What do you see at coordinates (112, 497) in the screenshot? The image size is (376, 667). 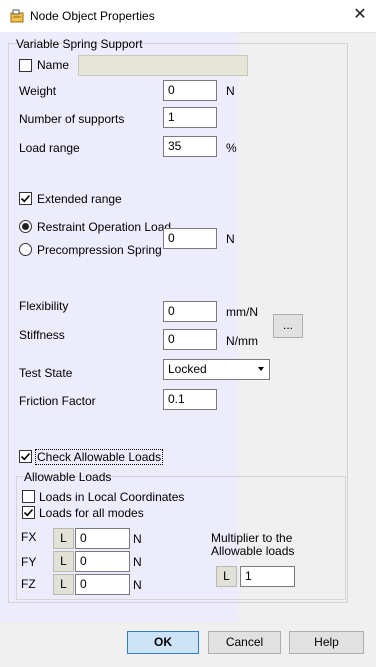 I see `local-coordinates-label: Loads in Local Coordinates` at bounding box center [112, 497].